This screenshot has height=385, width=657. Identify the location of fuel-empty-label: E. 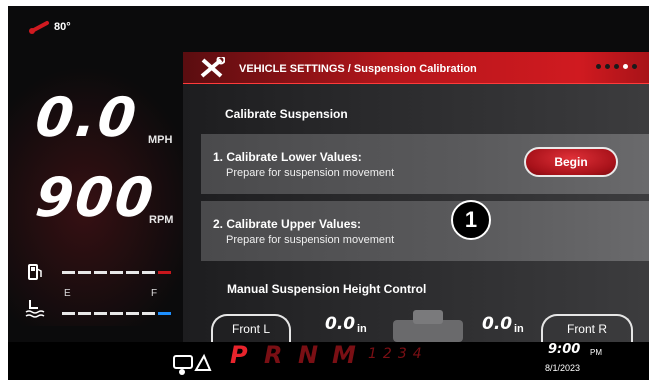
(67, 293).